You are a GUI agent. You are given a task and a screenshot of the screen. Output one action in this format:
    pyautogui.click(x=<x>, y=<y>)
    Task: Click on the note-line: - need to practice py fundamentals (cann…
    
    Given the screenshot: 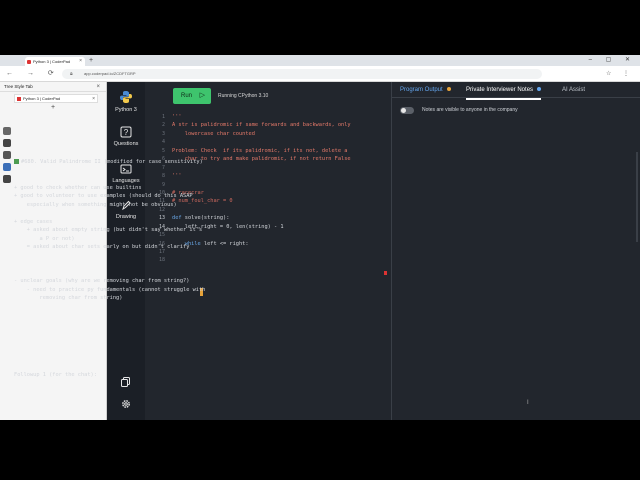 What is the action you would take?
    pyautogui.click(x=129, y=290)
    